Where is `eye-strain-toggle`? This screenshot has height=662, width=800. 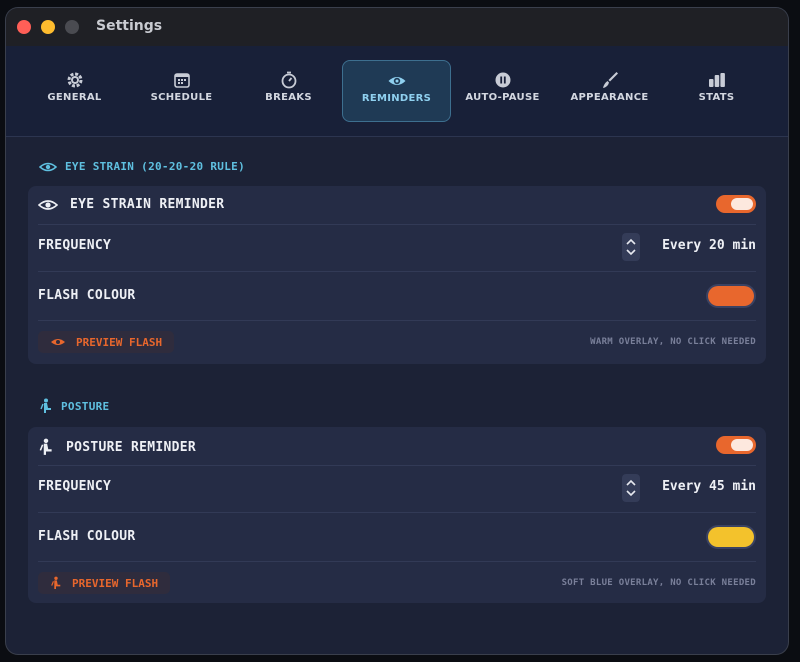 eye-strain-toggle is located at coordinates (736, 204).